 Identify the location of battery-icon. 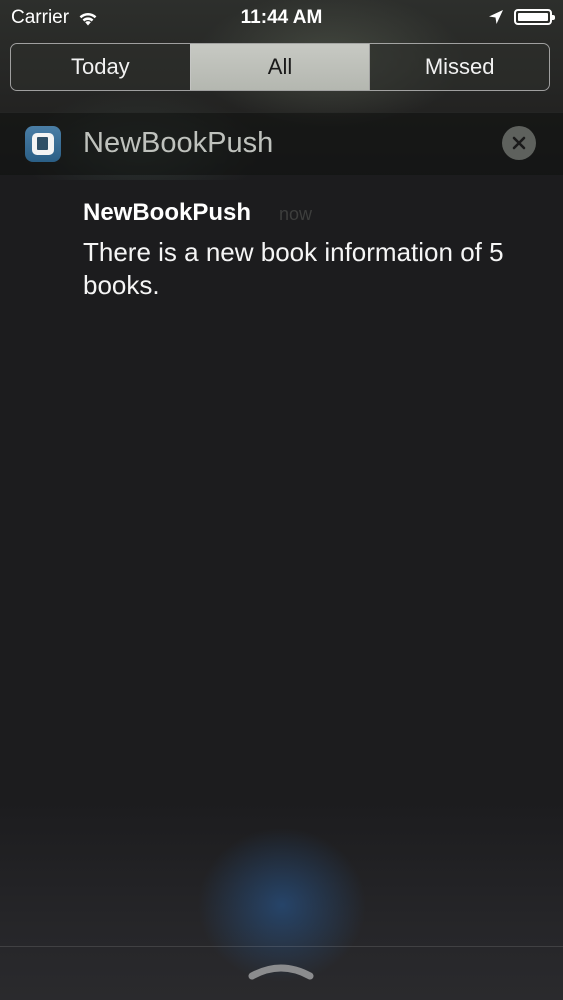
(534, 17).